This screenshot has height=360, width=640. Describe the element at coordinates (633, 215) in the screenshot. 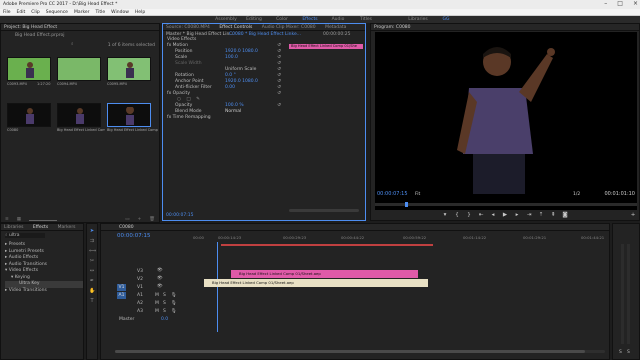

I see `settings-icon: +` at that location.